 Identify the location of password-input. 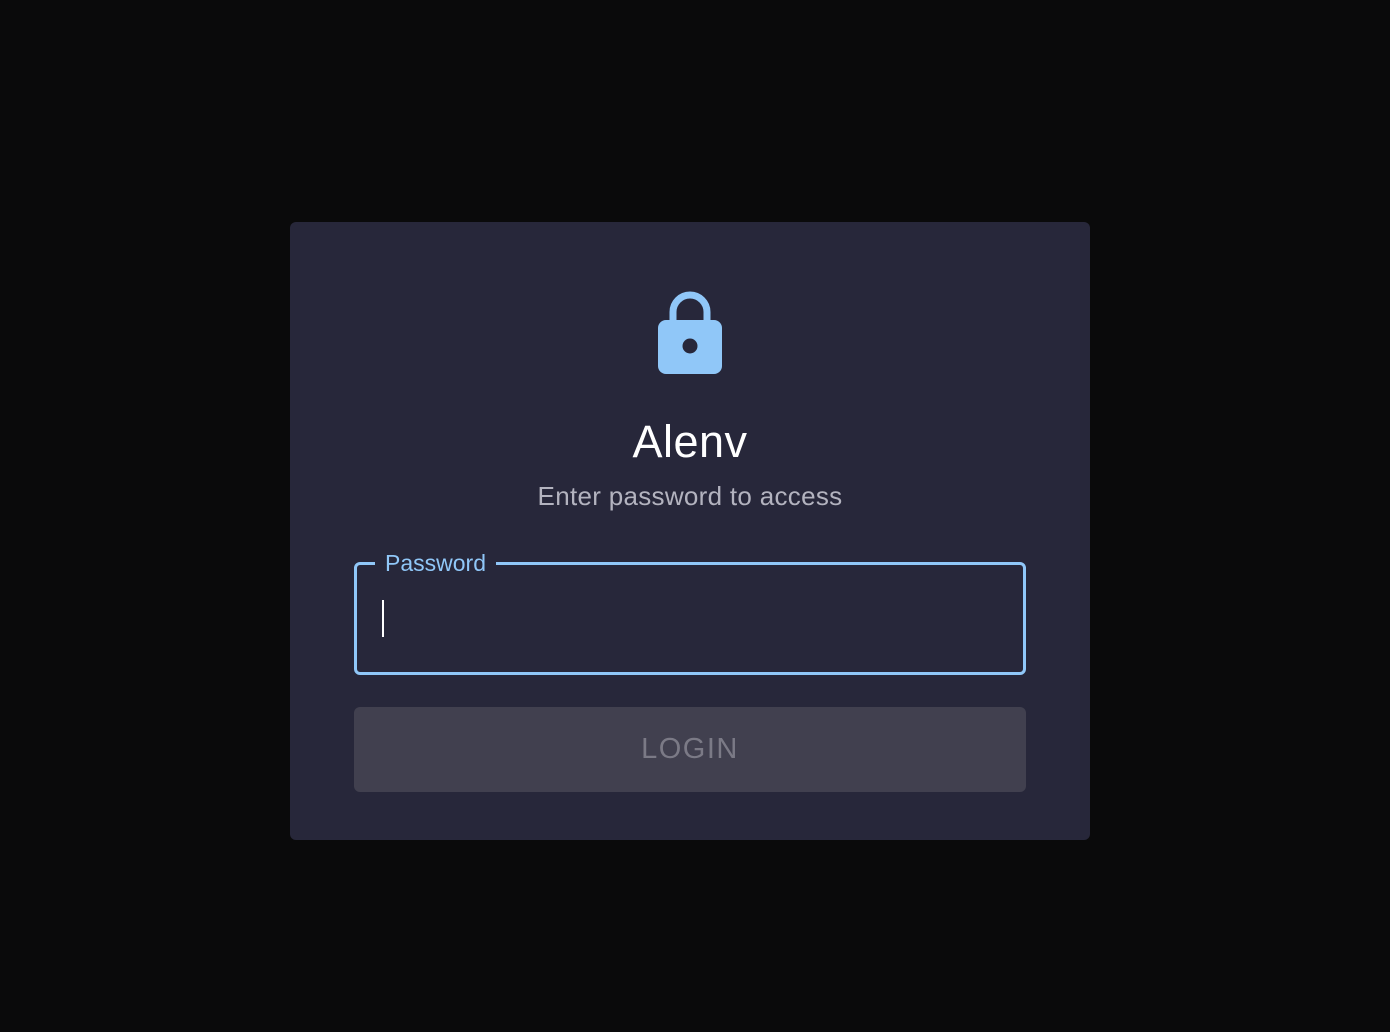
(687, 619).